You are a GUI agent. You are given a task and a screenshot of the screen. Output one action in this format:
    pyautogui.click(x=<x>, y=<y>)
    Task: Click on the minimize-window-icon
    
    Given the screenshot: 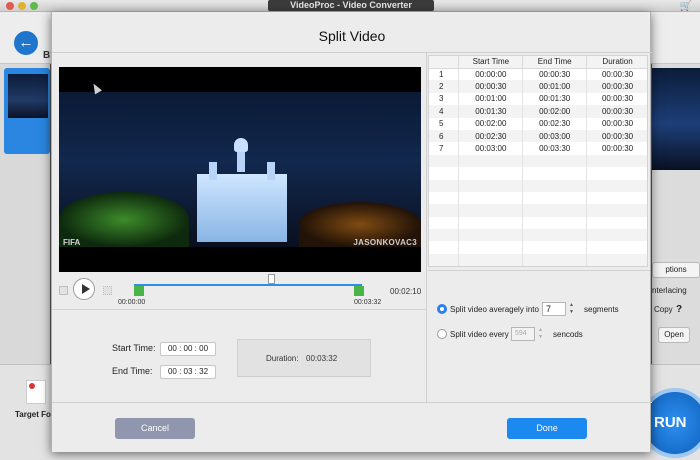 What is the action you would take?
    pyautogui.click(x=22, y=6)
    